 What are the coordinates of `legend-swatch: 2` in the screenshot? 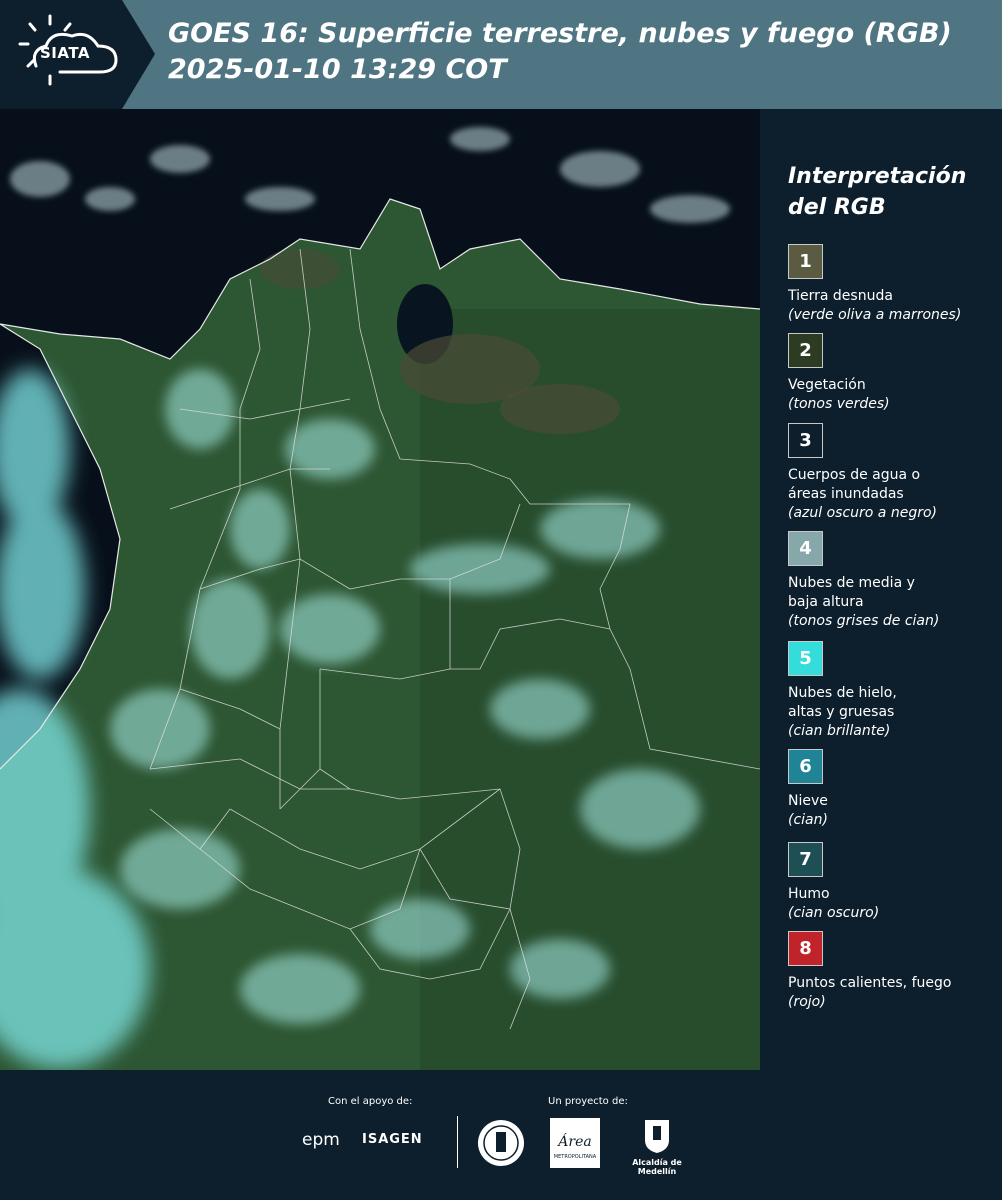 It's located at (805, 350).